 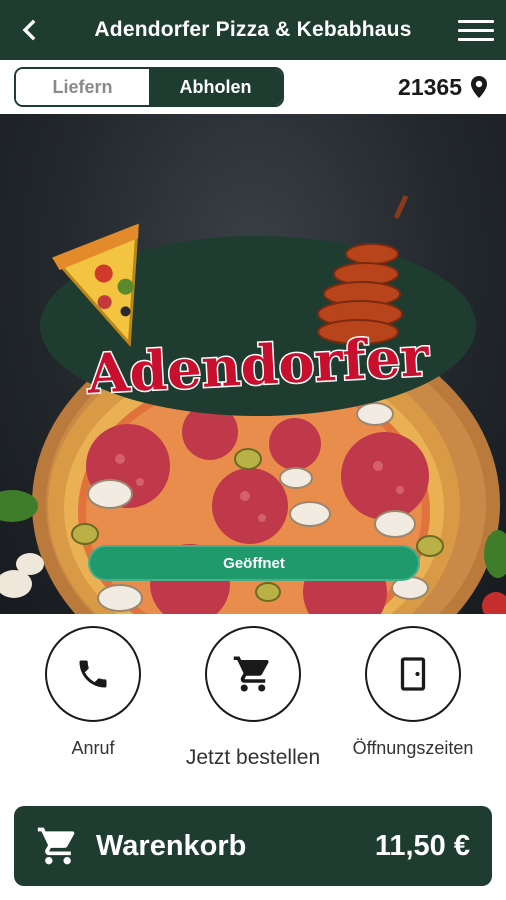 I want to click on cart-label: Warenkorb, so click(x=171, y=845).